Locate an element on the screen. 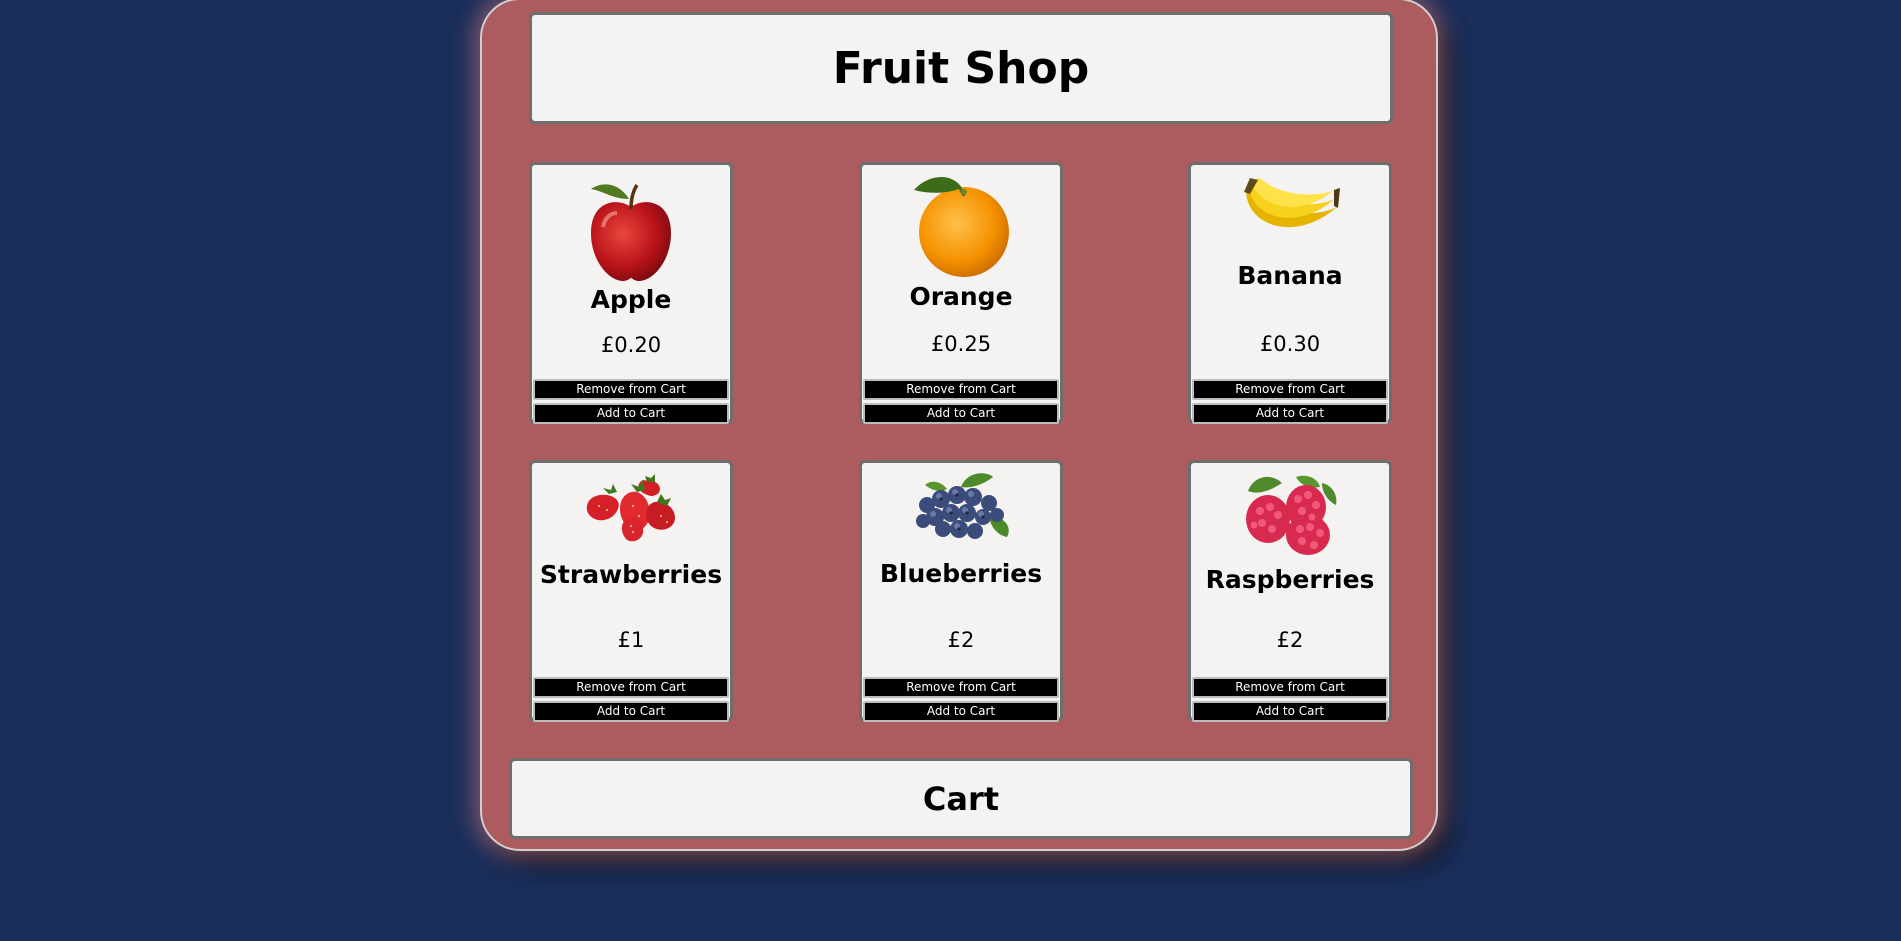 The image size is (1901, 941). product-name: Raspberries is located at coordinates (1290, 579).